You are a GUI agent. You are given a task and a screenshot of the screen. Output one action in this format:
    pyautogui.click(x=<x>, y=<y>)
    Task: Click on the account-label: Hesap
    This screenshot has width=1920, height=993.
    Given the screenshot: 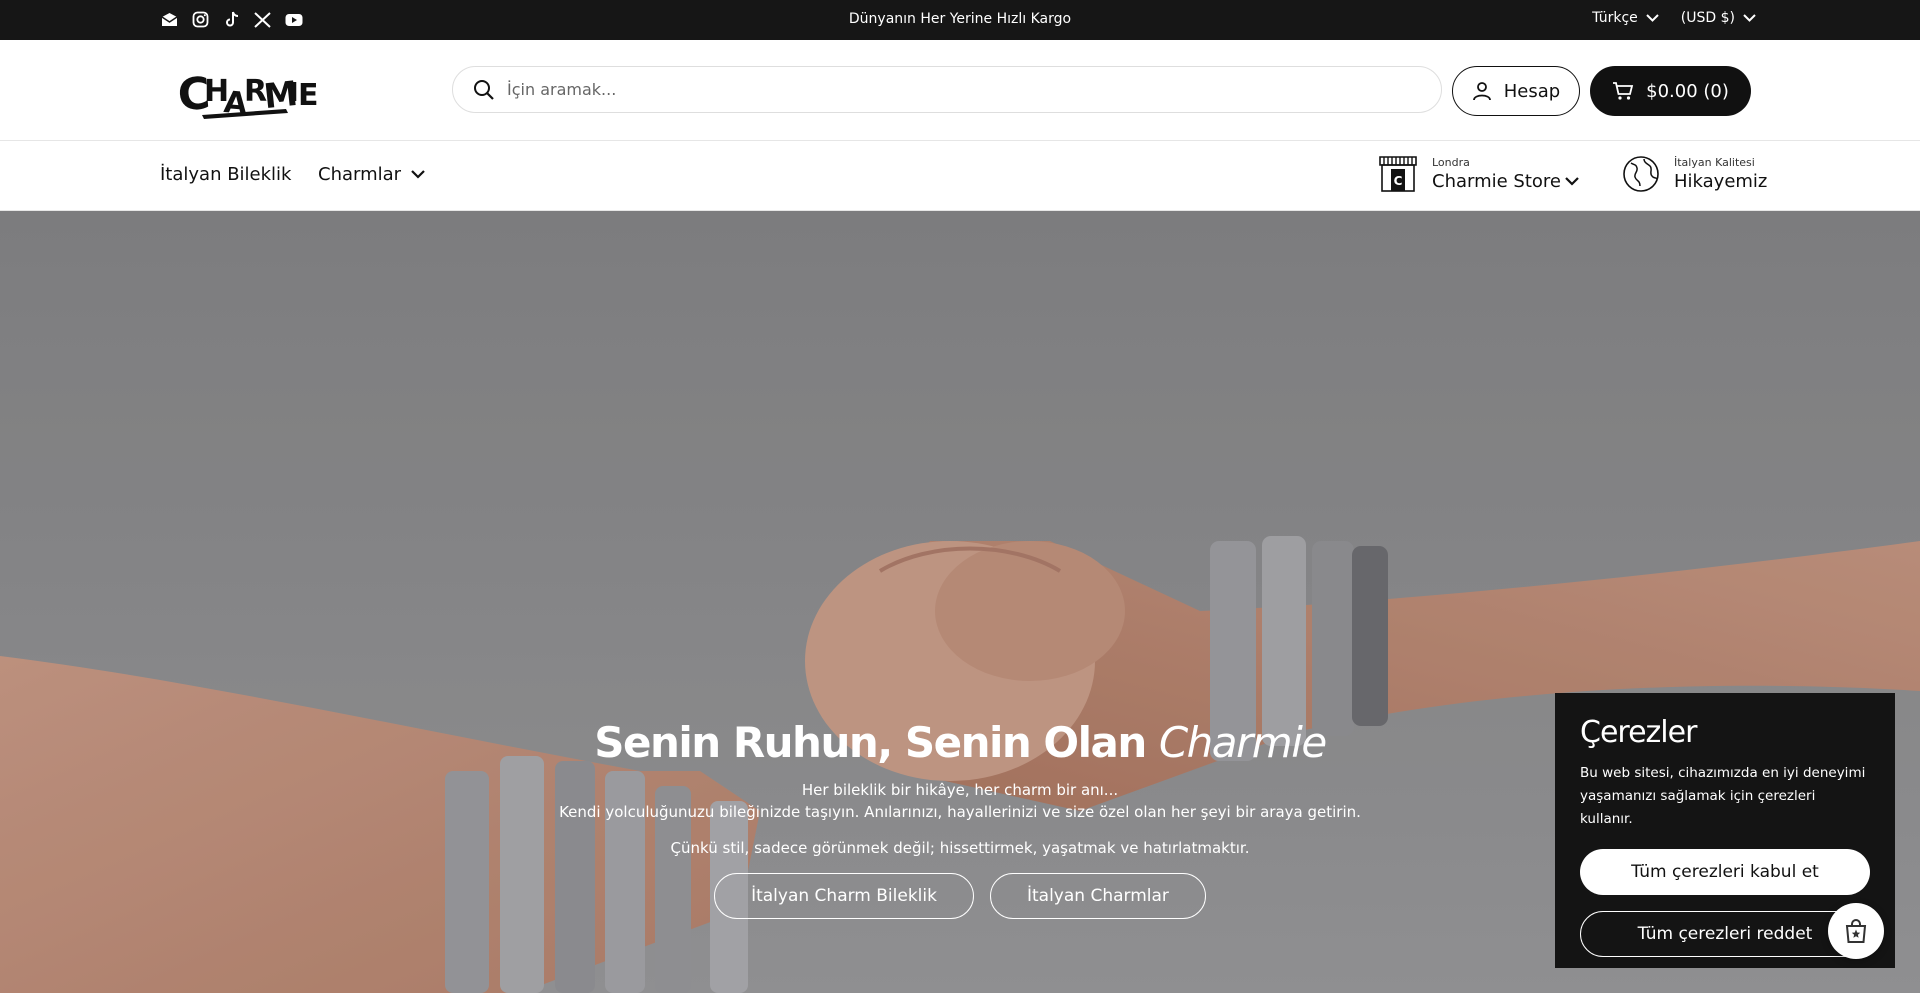 What is the action you would take?
    pyautogui.click(x=1532, y=91)
    